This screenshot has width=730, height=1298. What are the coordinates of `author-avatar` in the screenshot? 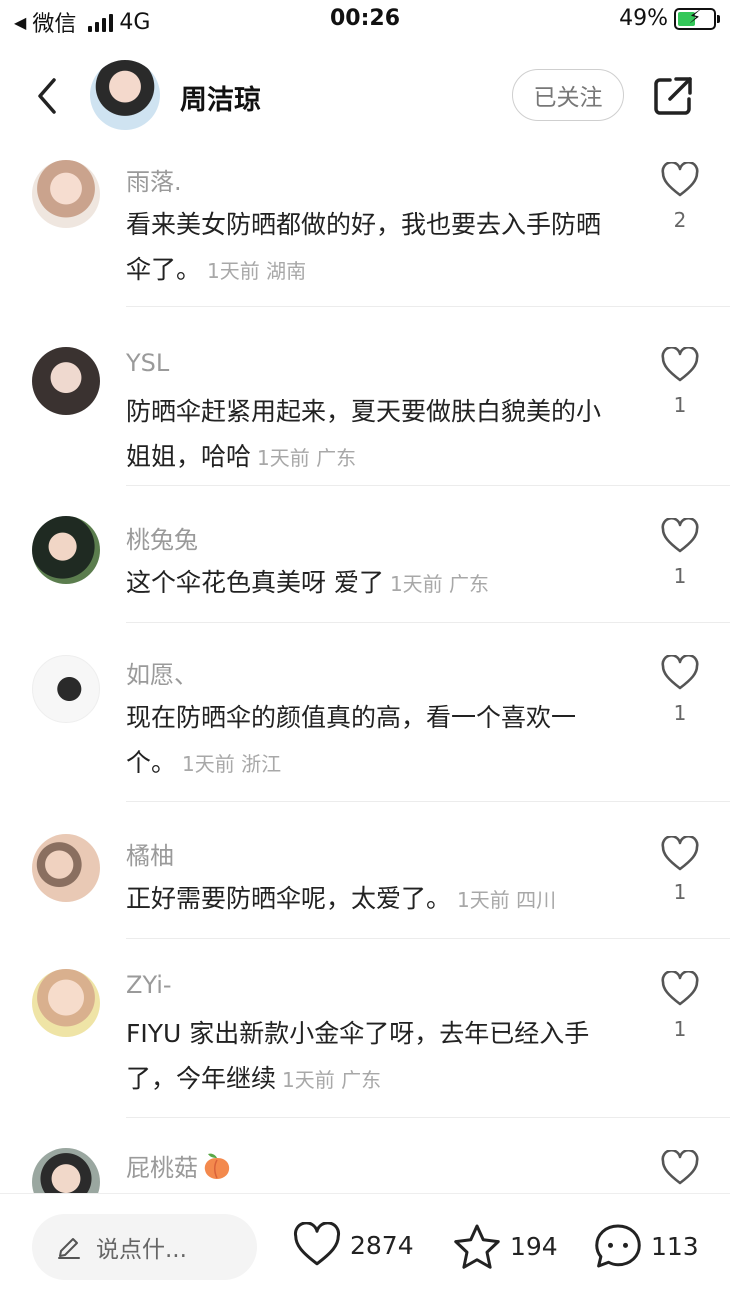 It's located at (125, 95).